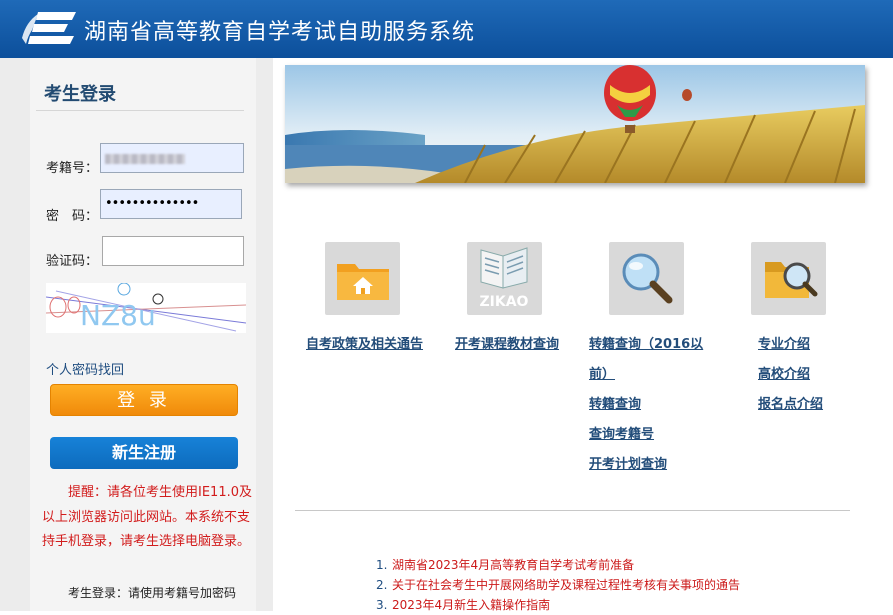 The width and height of the screenshot is (893, 615). I want to click on link-transfer-query-pre2016: 转籍查询（2016以, so click(646, 345).